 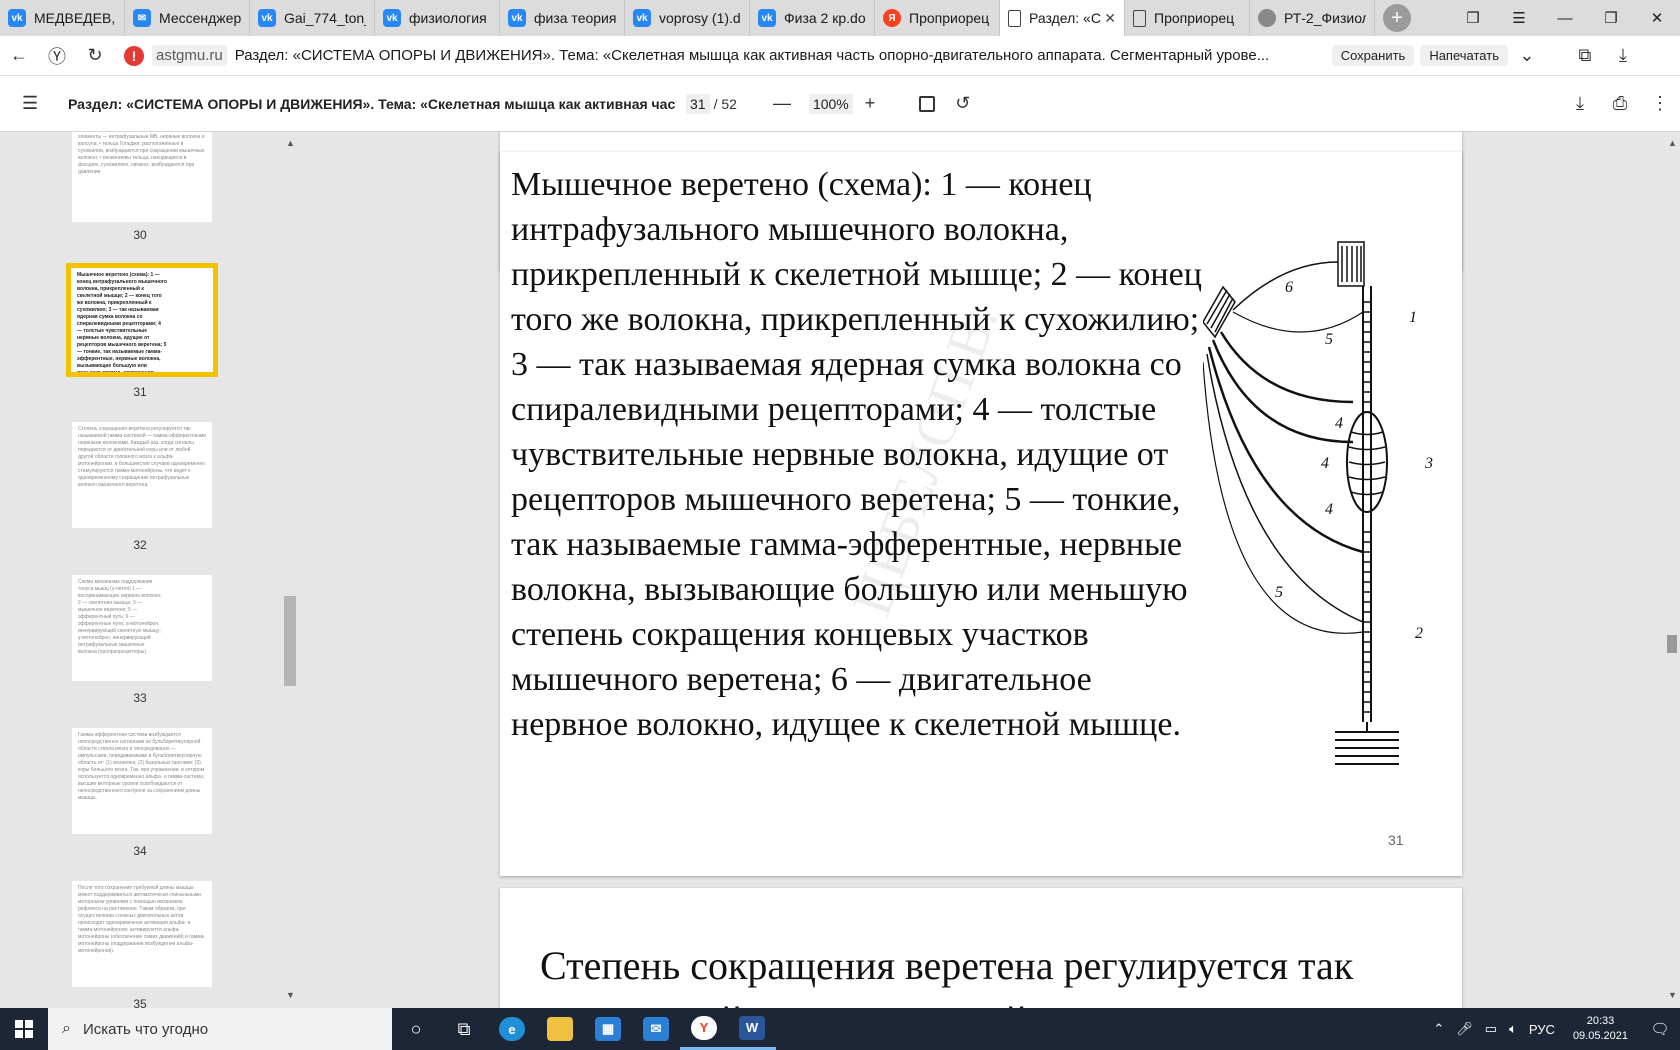 What do you see at coordinates (1600, 1029) in the screenshot?
I see `clock: 20:33 09.05.2021` at bounding box center [1600, 1029].